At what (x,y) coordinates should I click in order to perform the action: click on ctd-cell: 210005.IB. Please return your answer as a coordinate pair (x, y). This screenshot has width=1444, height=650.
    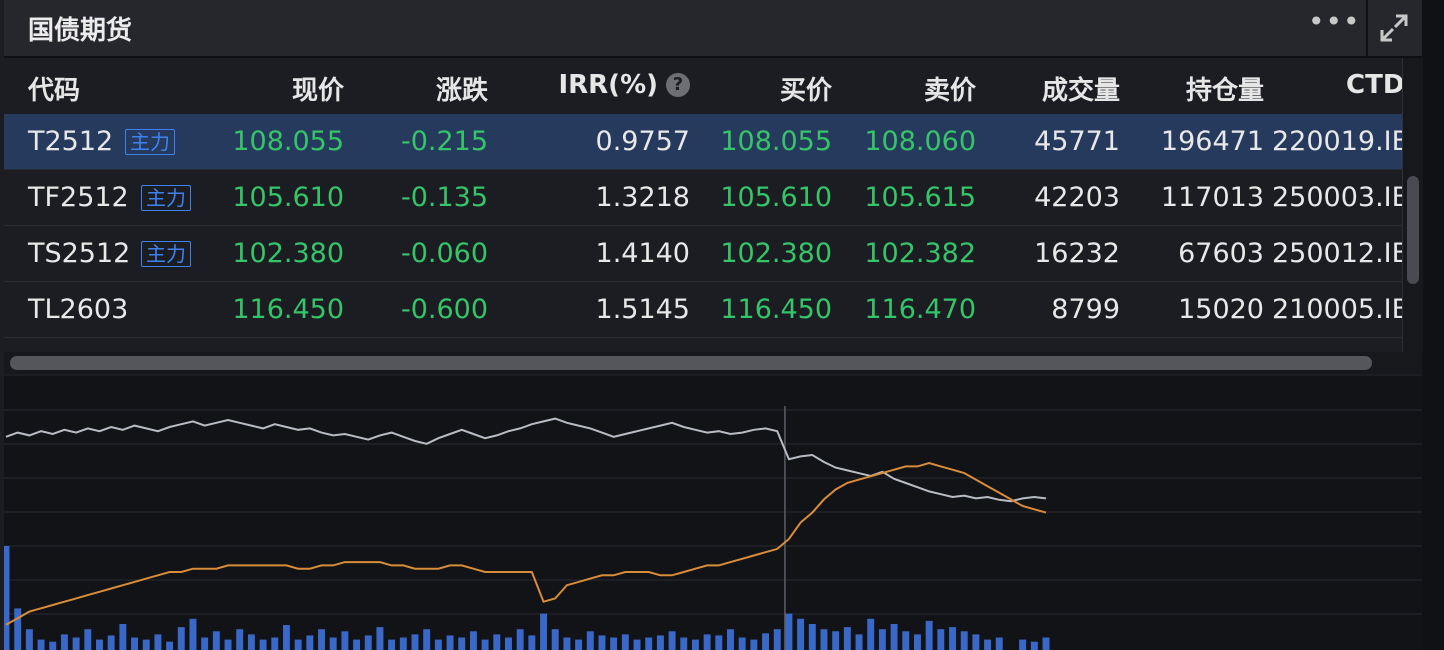
    Looking at the image, I should click on (1337, 309).